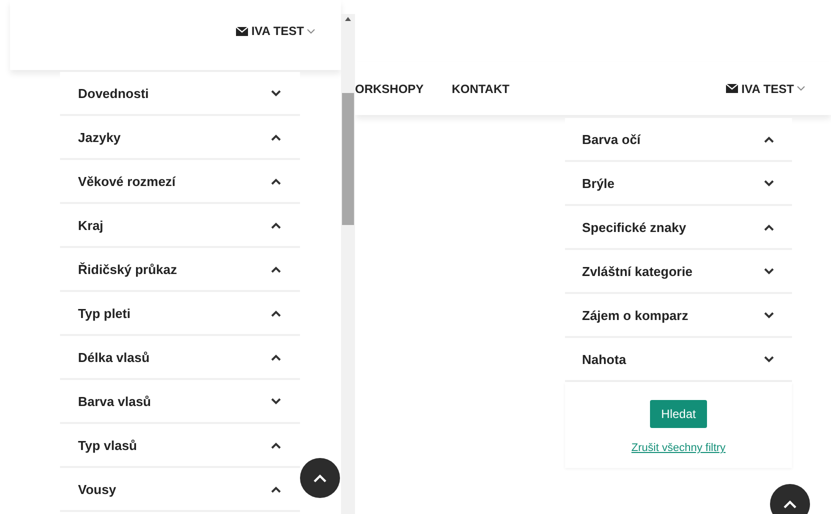  I want to click on nav-link: KONTAKT, so click(481, 89).